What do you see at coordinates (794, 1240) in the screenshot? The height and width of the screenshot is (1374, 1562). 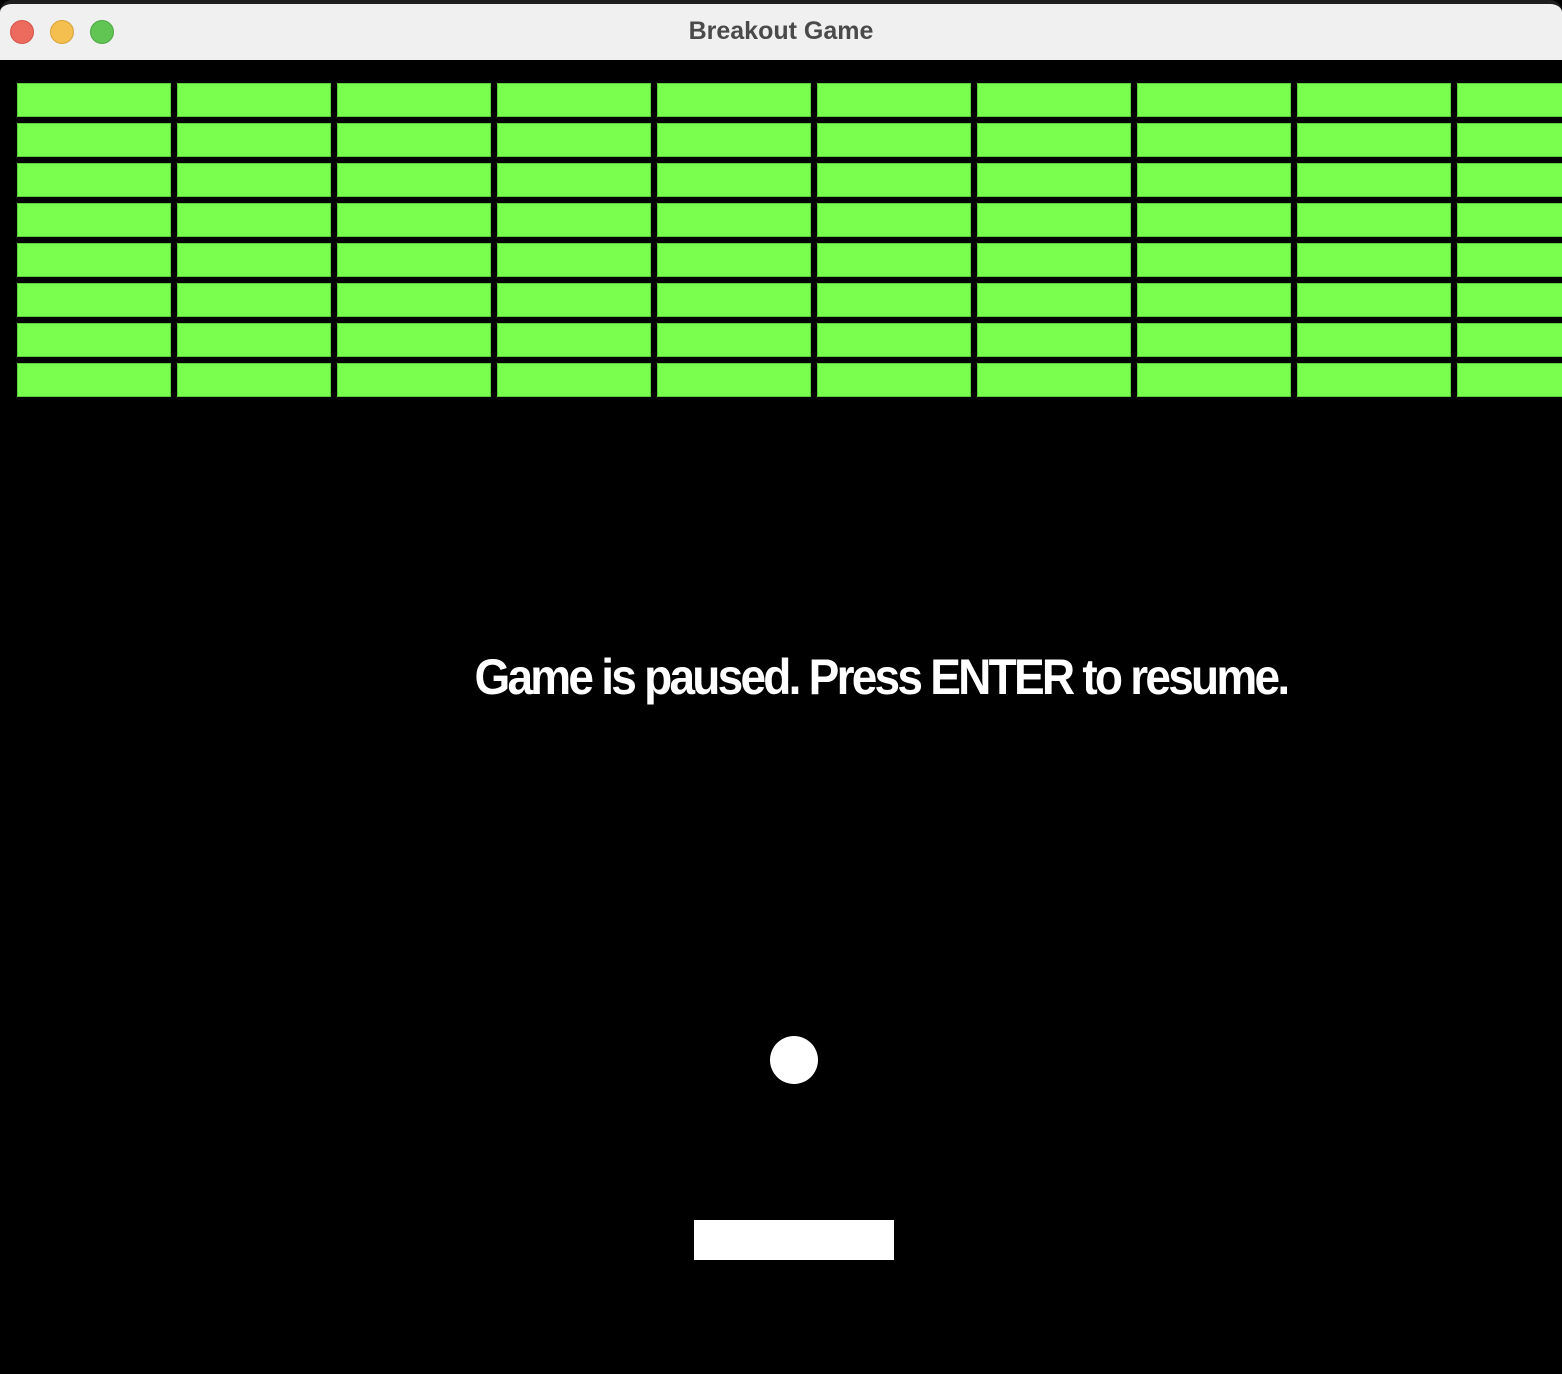 I see `paddle` at bounding box center [794, 1240].